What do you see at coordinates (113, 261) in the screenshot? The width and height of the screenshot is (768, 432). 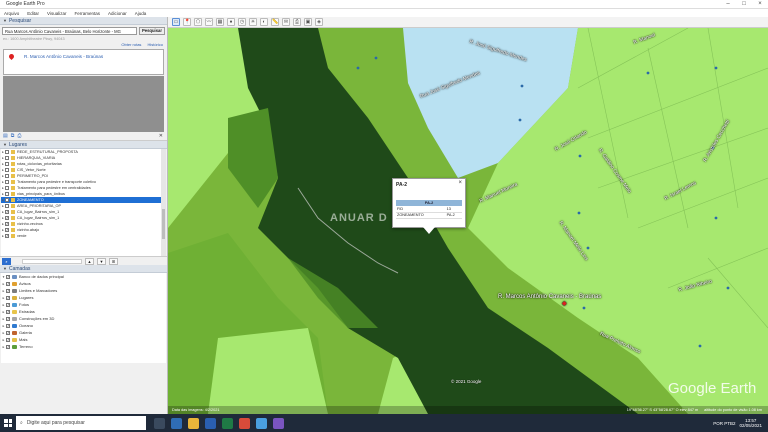 I see `add-folder-icon: ⊞` at bounding box center [113, 261].